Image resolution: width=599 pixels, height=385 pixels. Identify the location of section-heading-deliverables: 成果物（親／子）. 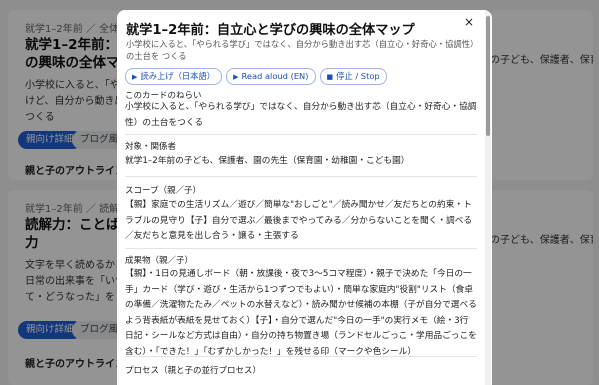
(159, 261).